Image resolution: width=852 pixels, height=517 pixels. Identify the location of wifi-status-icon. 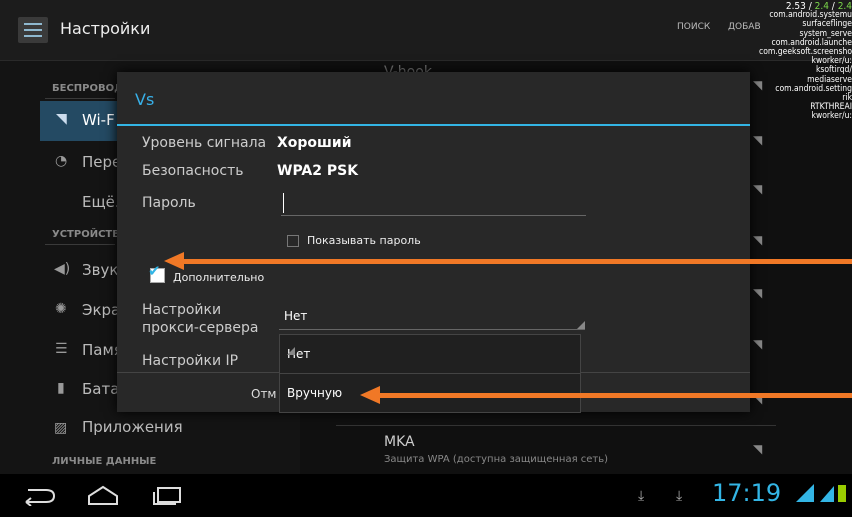
(805, 493).